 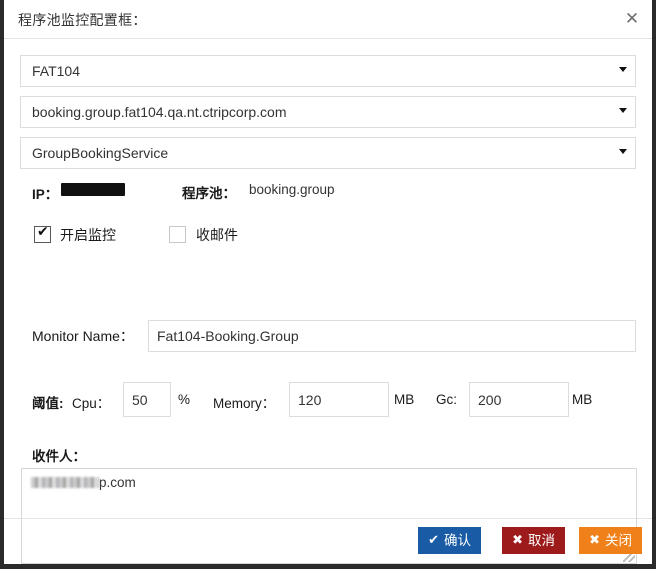 What do you see at coordinates (100, 153) in the screenshot?
I see `service-select-value: GroupBookingService` at bounding box center [100, 153].